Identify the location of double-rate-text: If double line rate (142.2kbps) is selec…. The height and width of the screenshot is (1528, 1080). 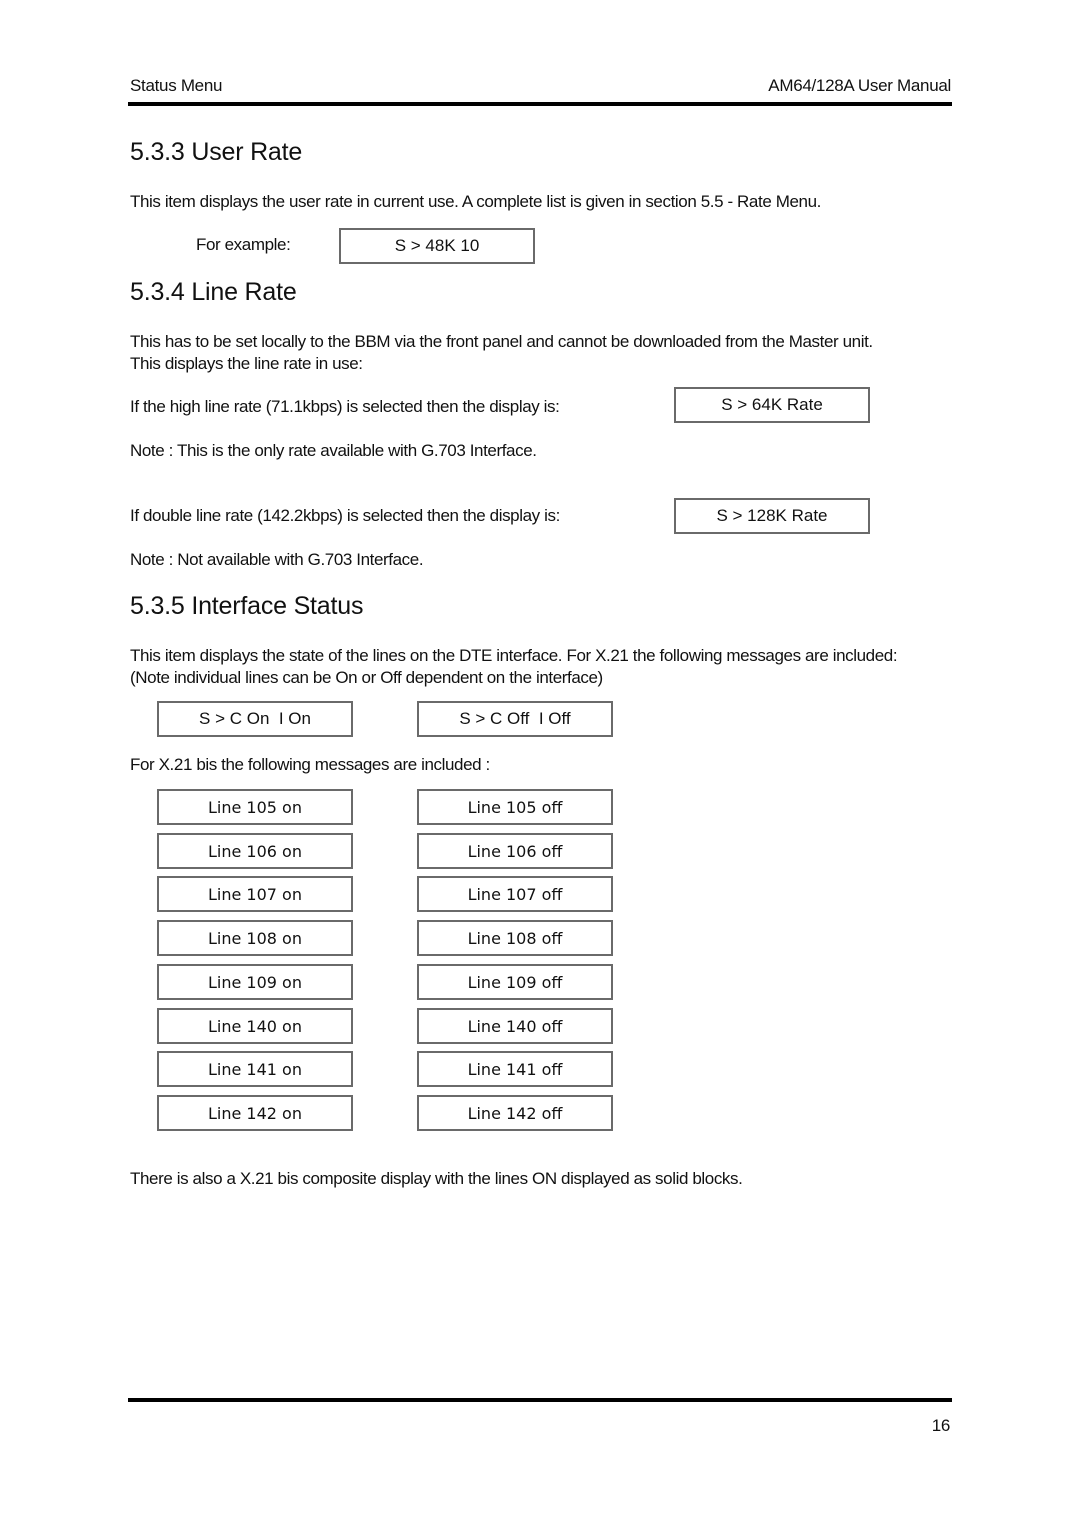
(345, 515).